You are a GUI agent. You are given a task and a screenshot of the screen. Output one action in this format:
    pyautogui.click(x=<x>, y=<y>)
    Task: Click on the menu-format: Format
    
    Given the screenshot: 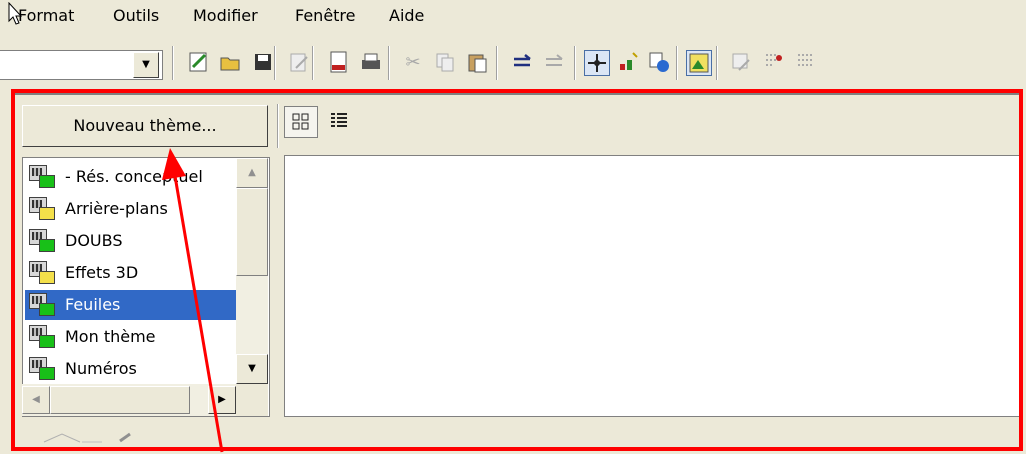 What is the action you would take?
    pyautogui.click(x=46, y=15)
    